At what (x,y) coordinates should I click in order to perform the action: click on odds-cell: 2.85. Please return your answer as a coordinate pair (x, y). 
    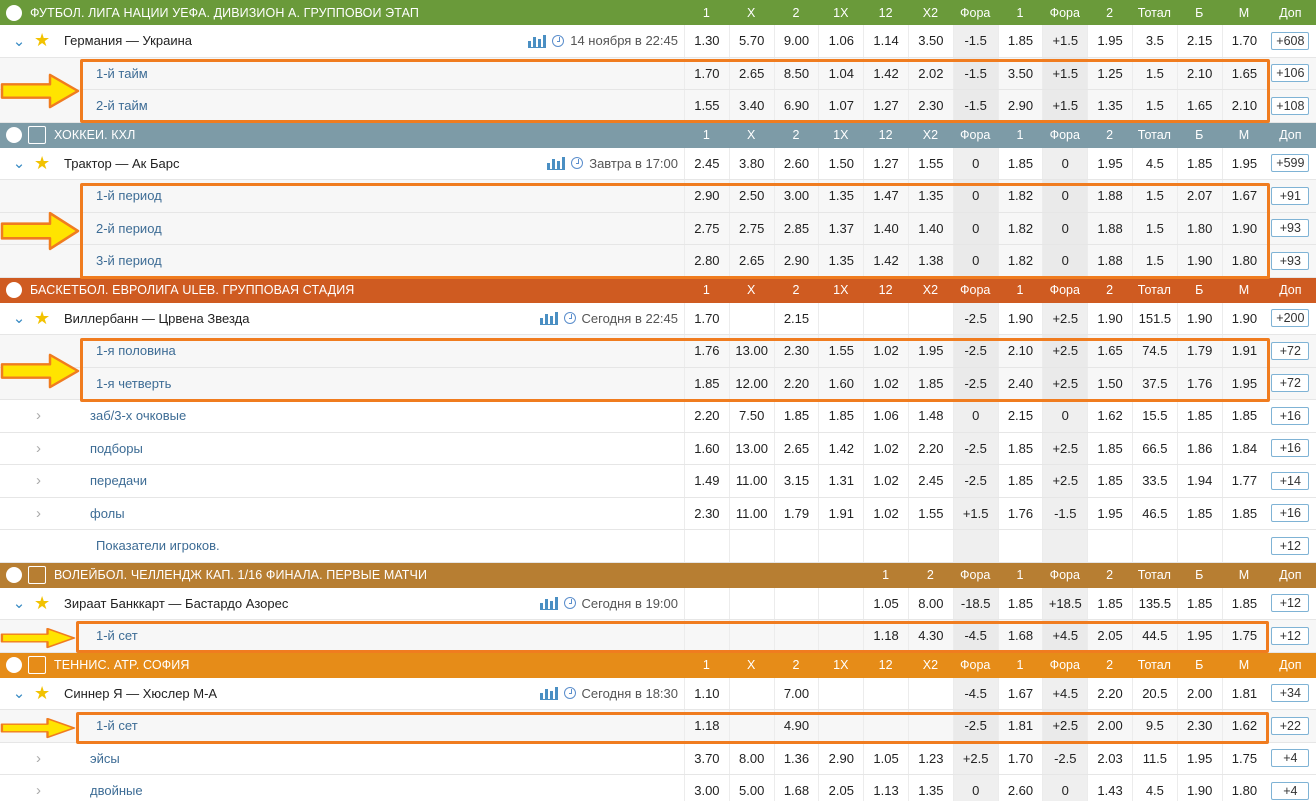
    Looking at the image, I should click on (796, 228).